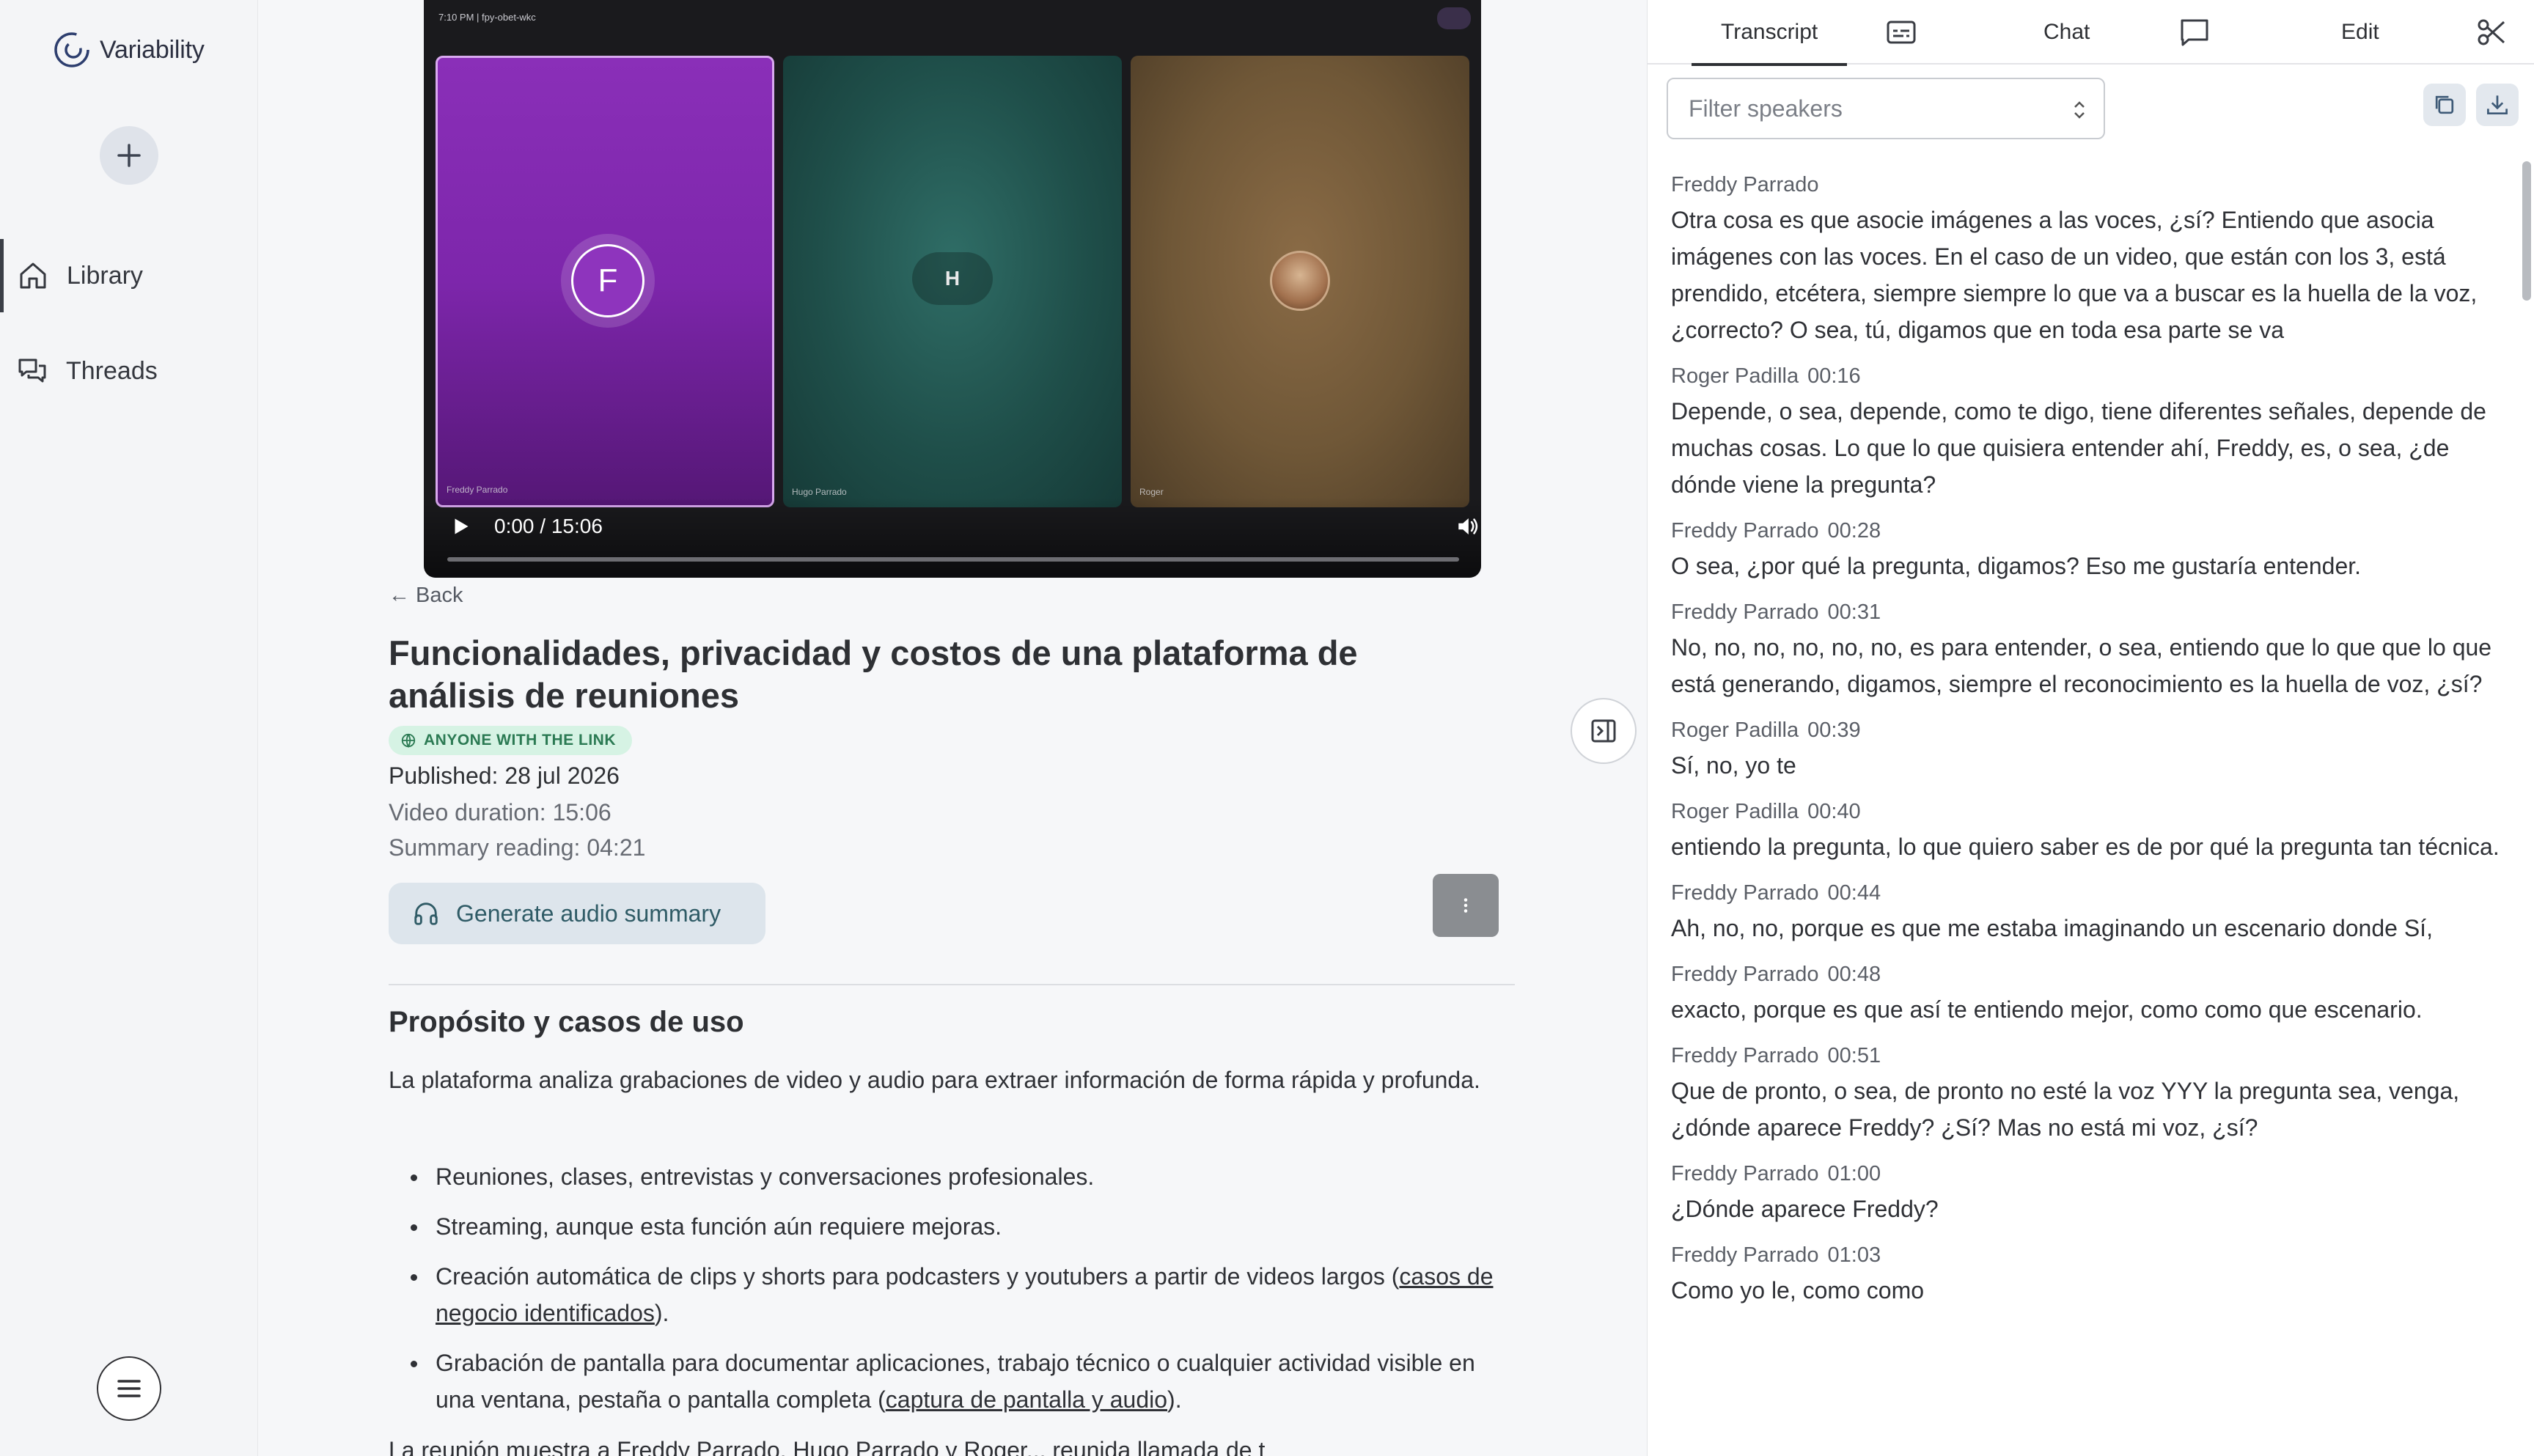  Describe the element at coordinates (408, 741) in the screenshot. I see `globe-icon` at that location.